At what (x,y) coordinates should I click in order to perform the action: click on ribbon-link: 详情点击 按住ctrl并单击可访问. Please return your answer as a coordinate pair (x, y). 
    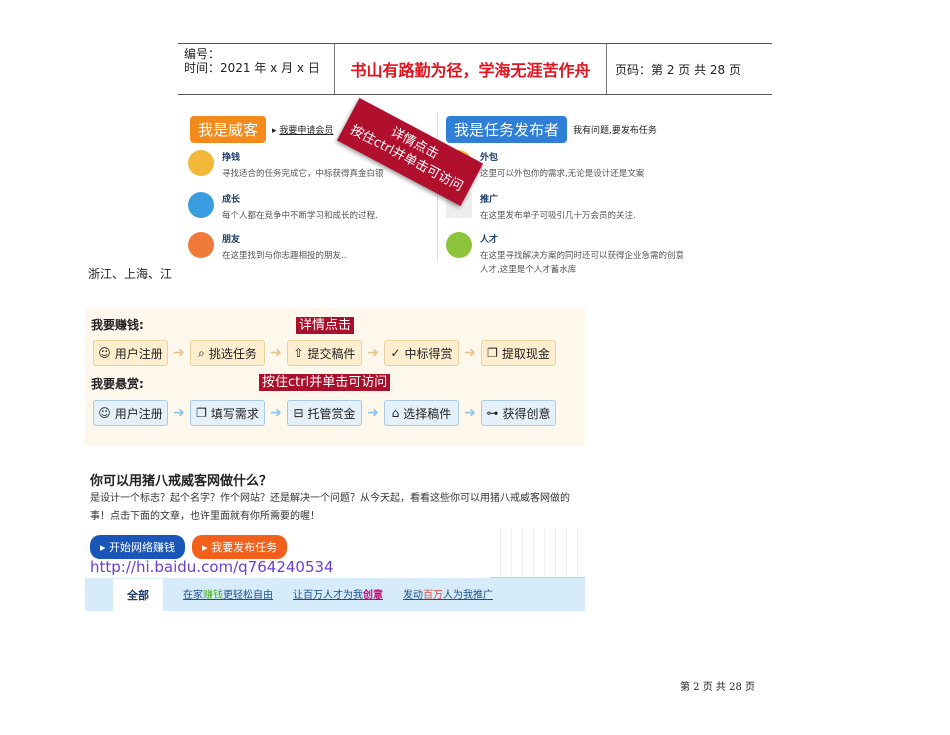
    Looking at the image, I should click on (410, 152).